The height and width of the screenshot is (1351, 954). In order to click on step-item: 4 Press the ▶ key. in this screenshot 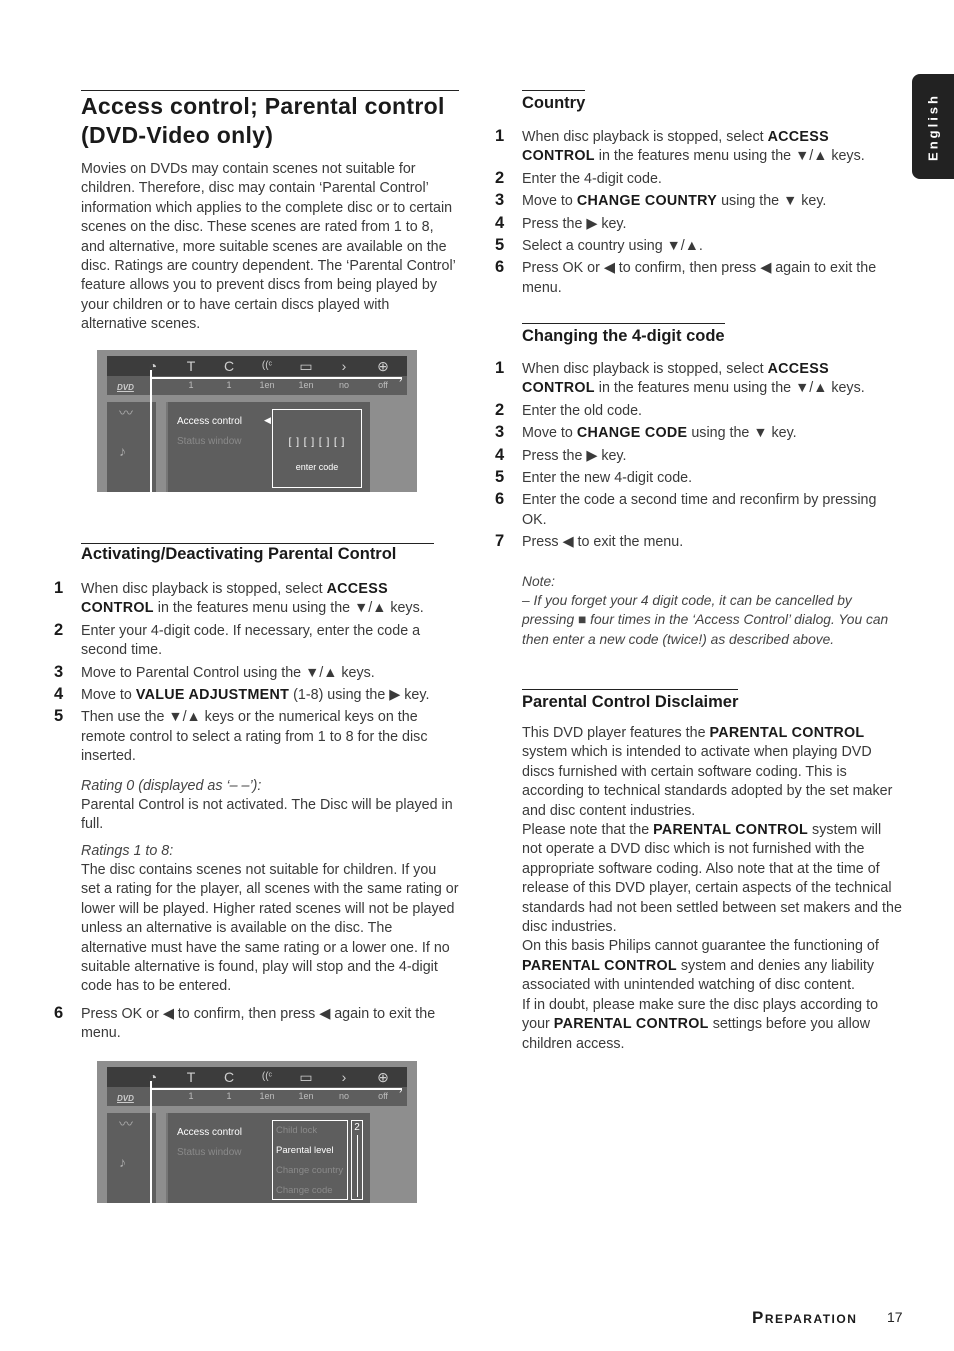, I will do `click(561, 222)`.